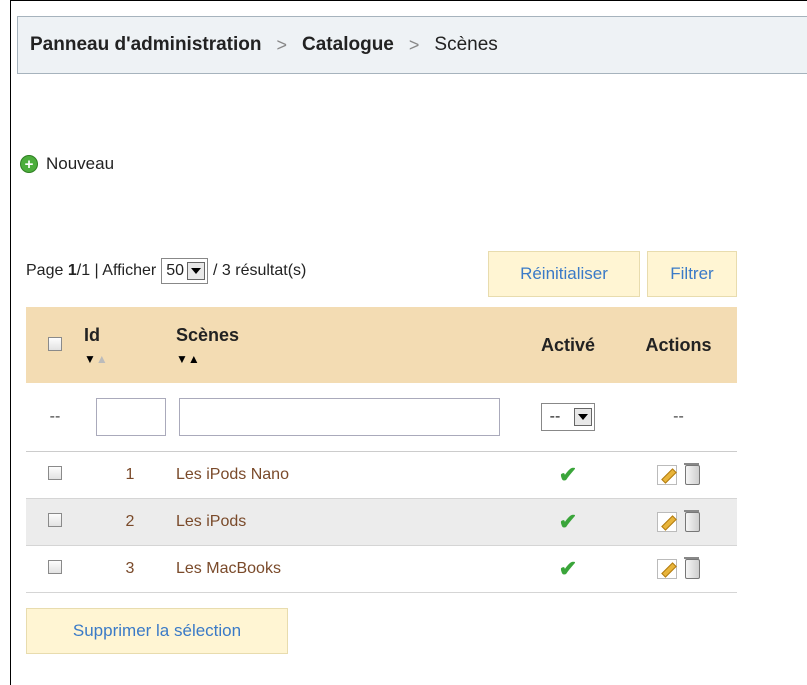 This screenshot has width=807, height=685. I want to click on header-name: Scènes ▼▲, so click(346, 345).